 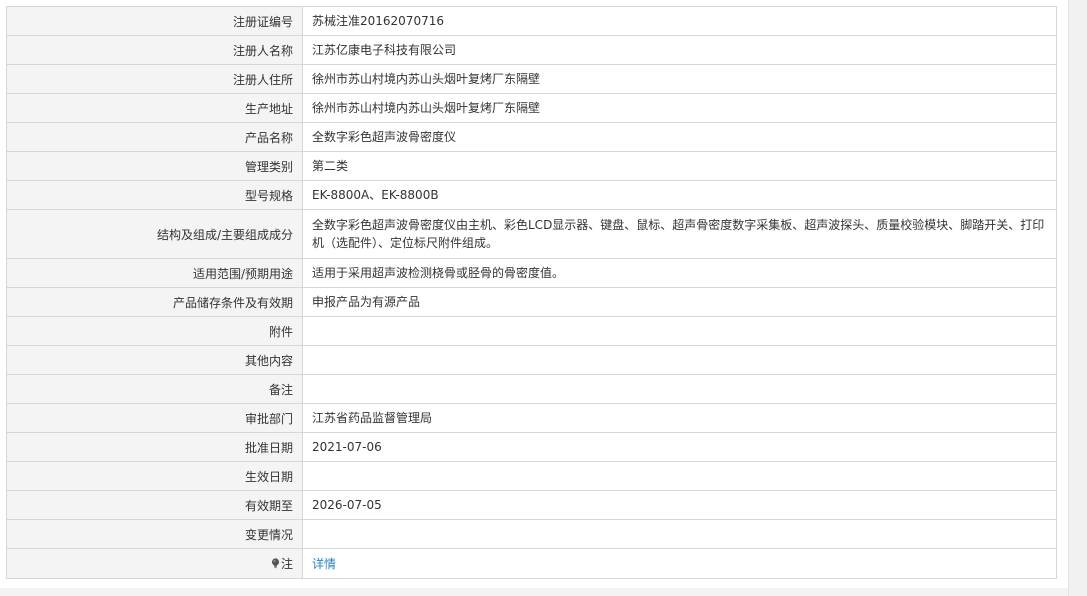 What do you see at coordinates (154, 302) in the screenshot?
I see `field-label: 产品储存条件及有效期` at bounding box center [154, 302].